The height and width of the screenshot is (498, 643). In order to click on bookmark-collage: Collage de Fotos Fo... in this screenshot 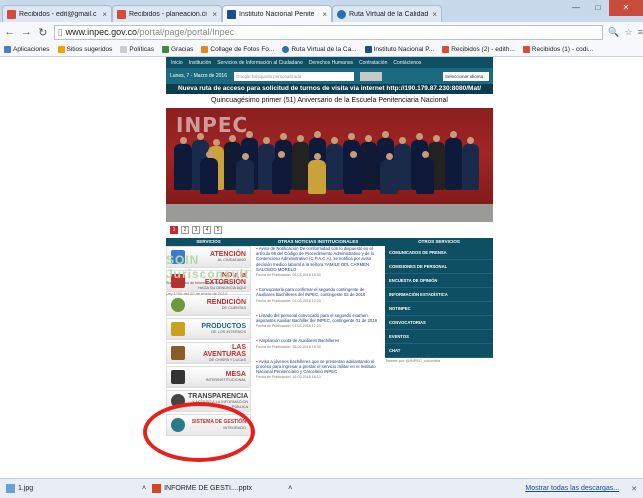, I will do `click(237, 49)`.